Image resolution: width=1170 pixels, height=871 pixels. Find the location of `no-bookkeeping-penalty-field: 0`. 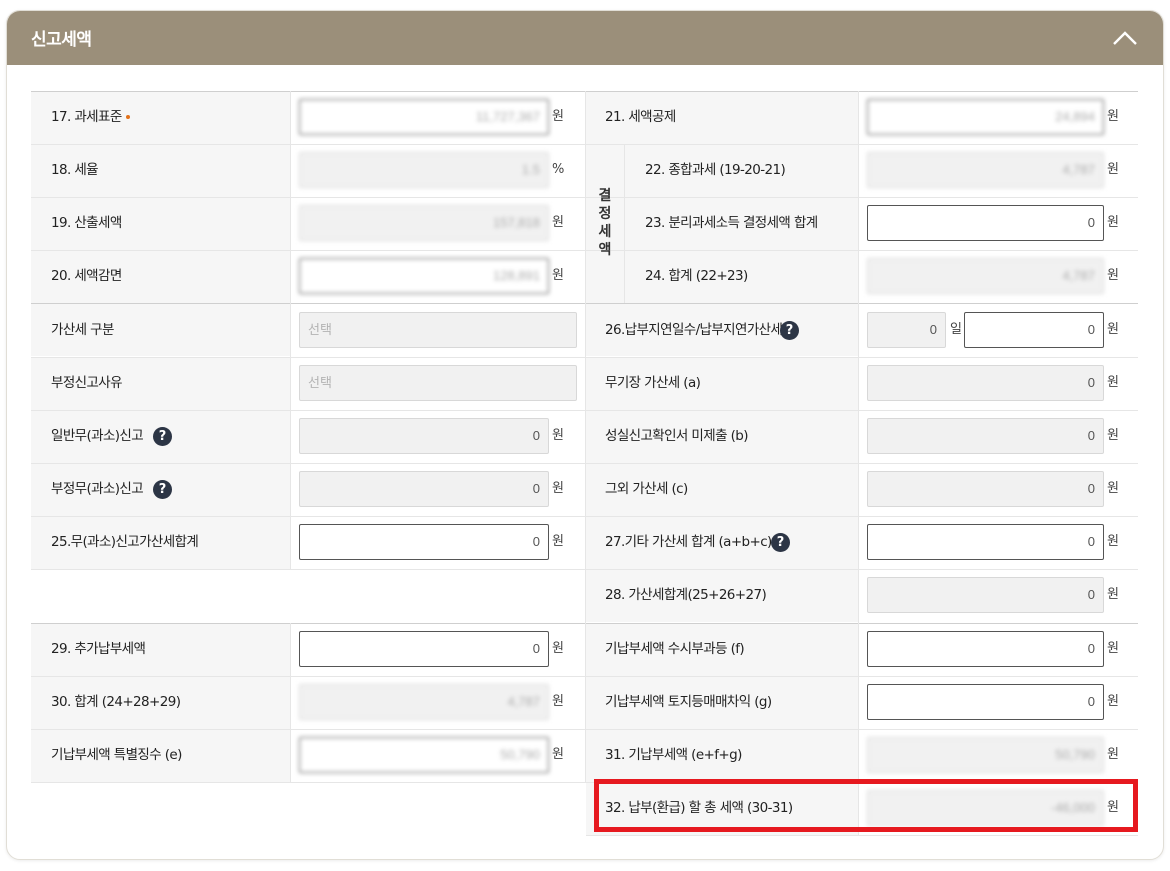

no-bookkeeping-penalty-field: 0 is located at coordinates (985, 383).